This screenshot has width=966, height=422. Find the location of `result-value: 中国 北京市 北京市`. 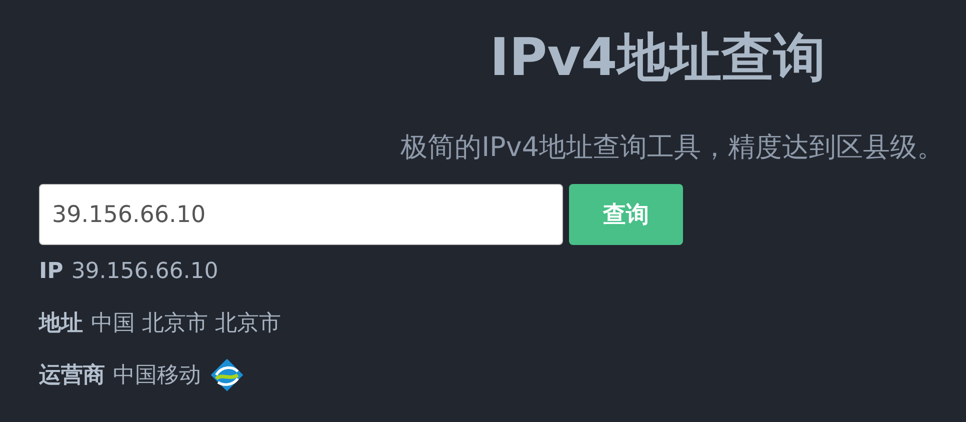

result-value: 中国 北京市 北京市 is located at coordinates (186, 324).